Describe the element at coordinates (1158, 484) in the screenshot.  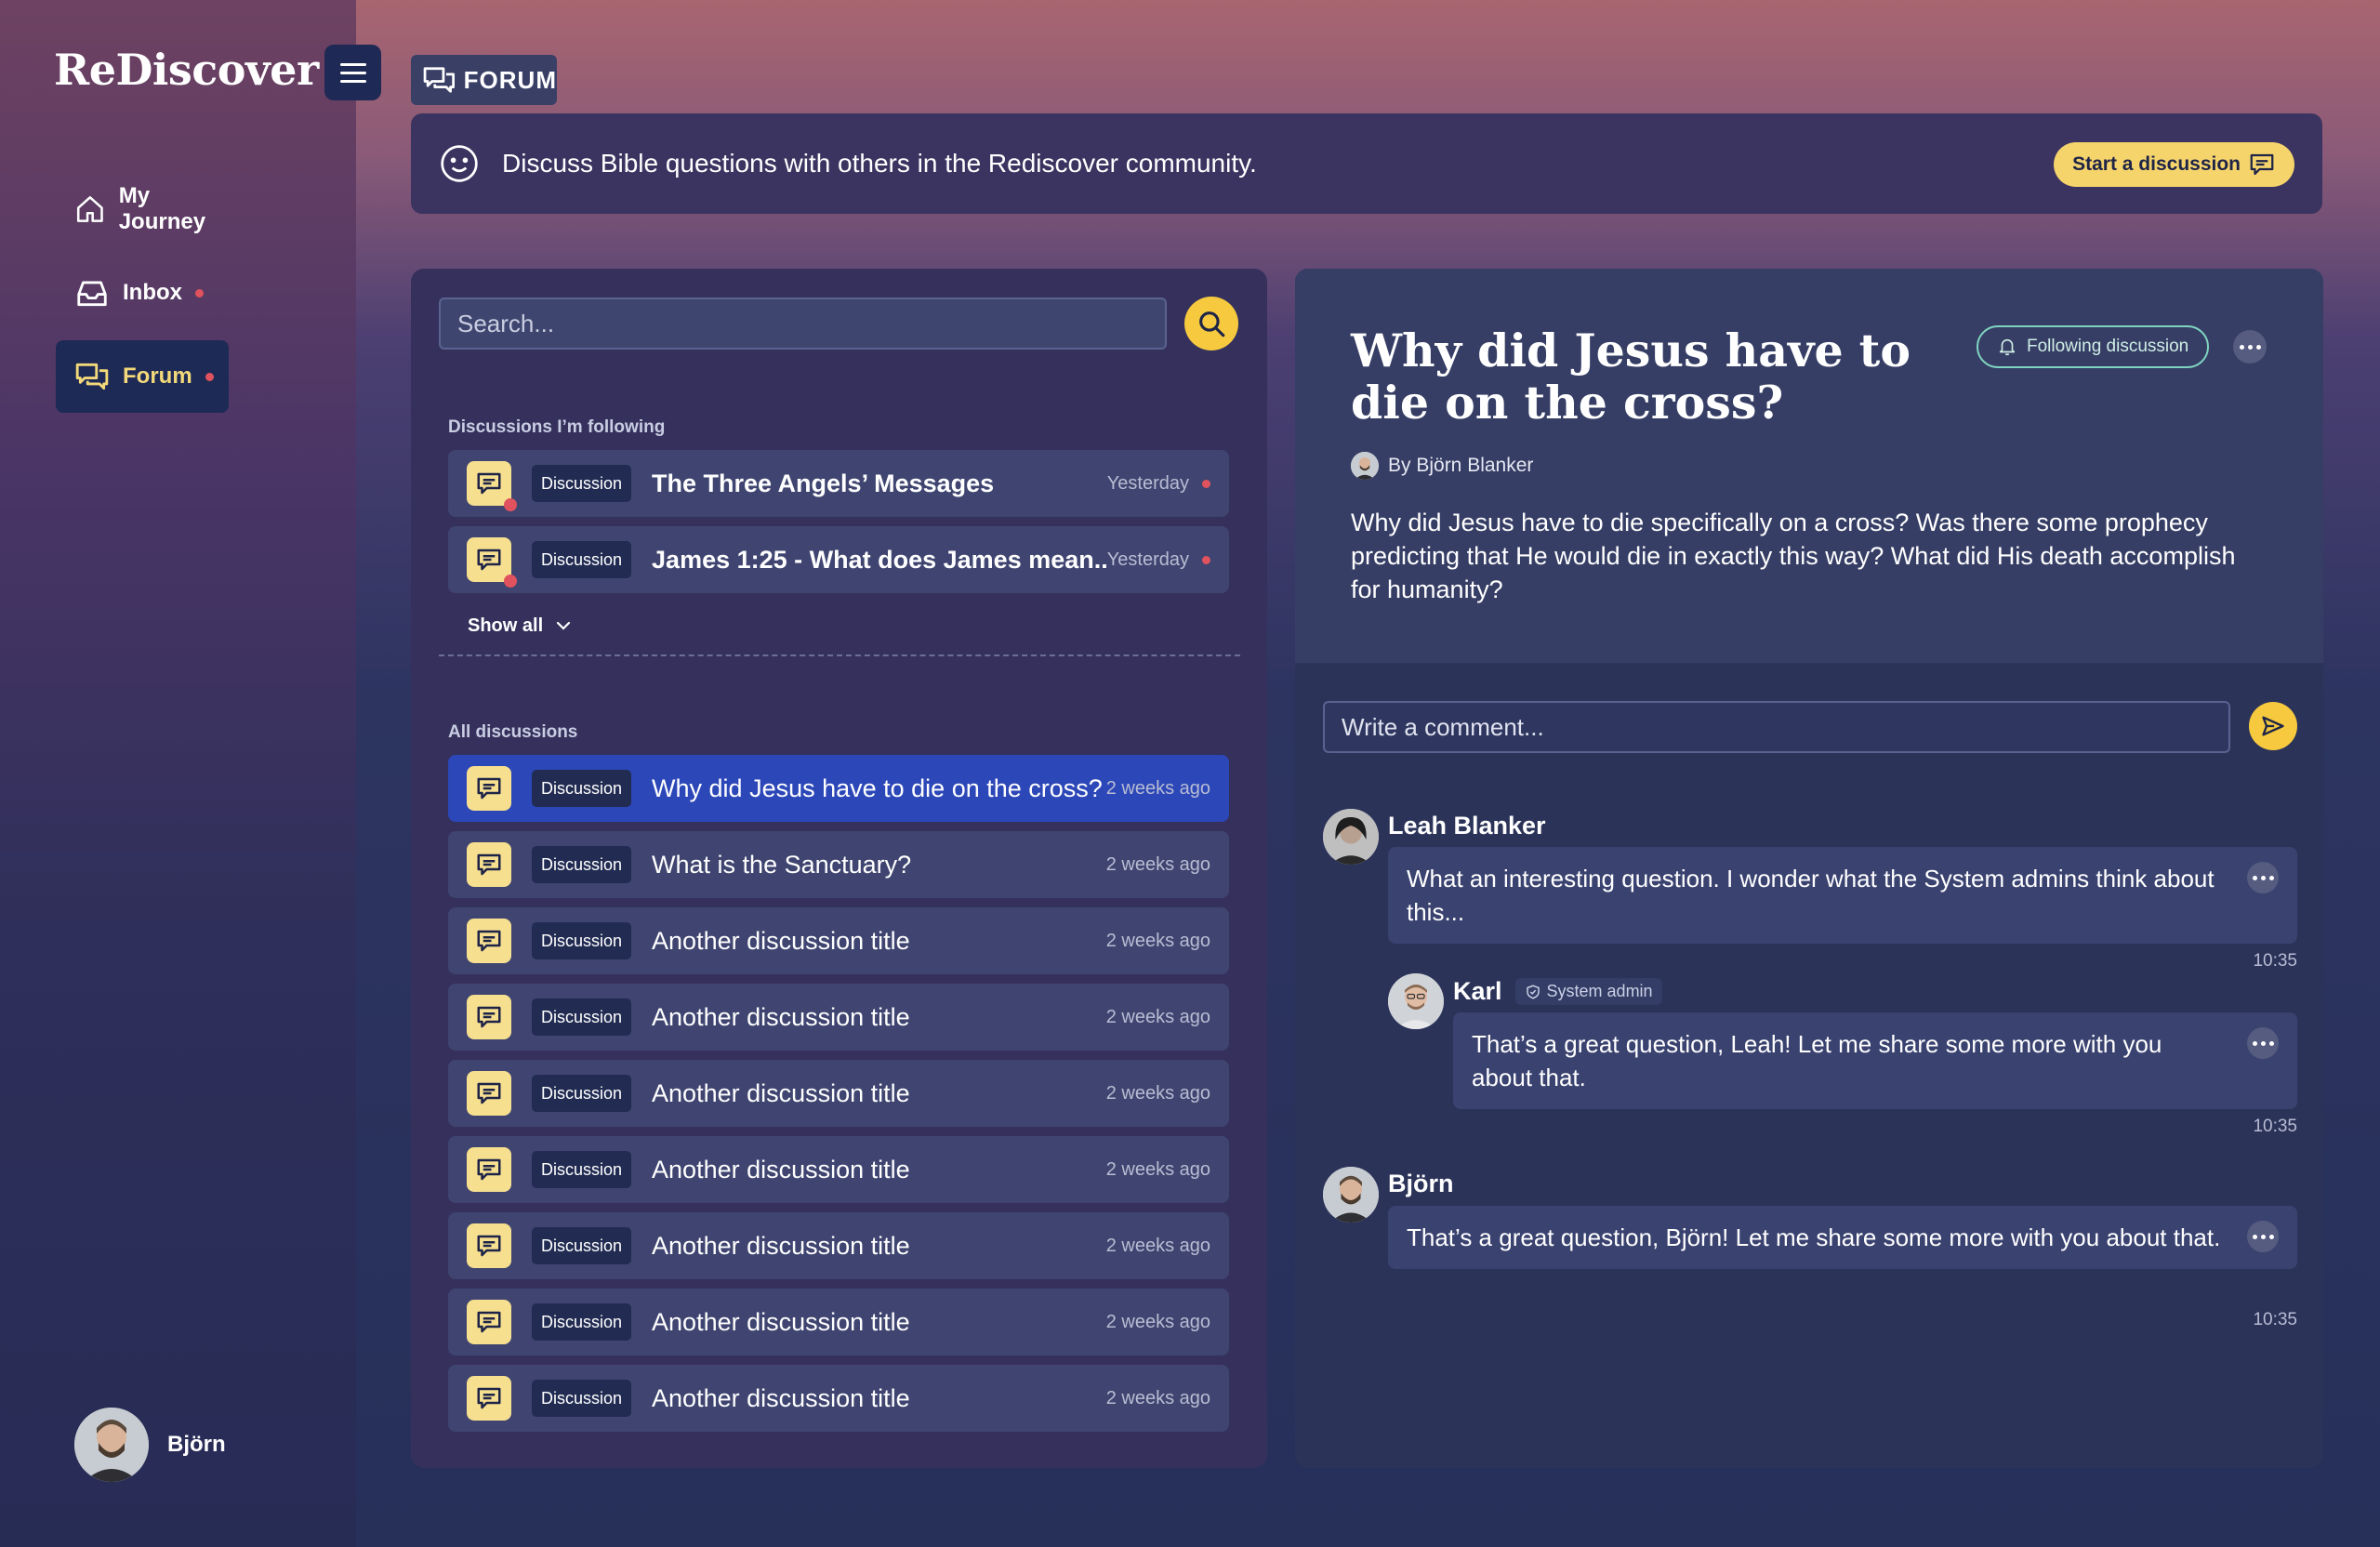
I see `discussion-time: Yesterday` at that location.